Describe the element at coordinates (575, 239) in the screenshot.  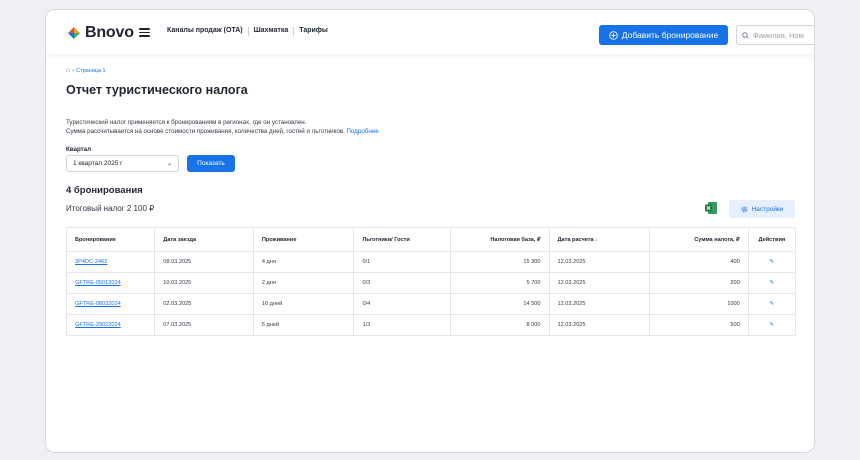
I see `col-calc-date-label: Дата расчета` at that location.